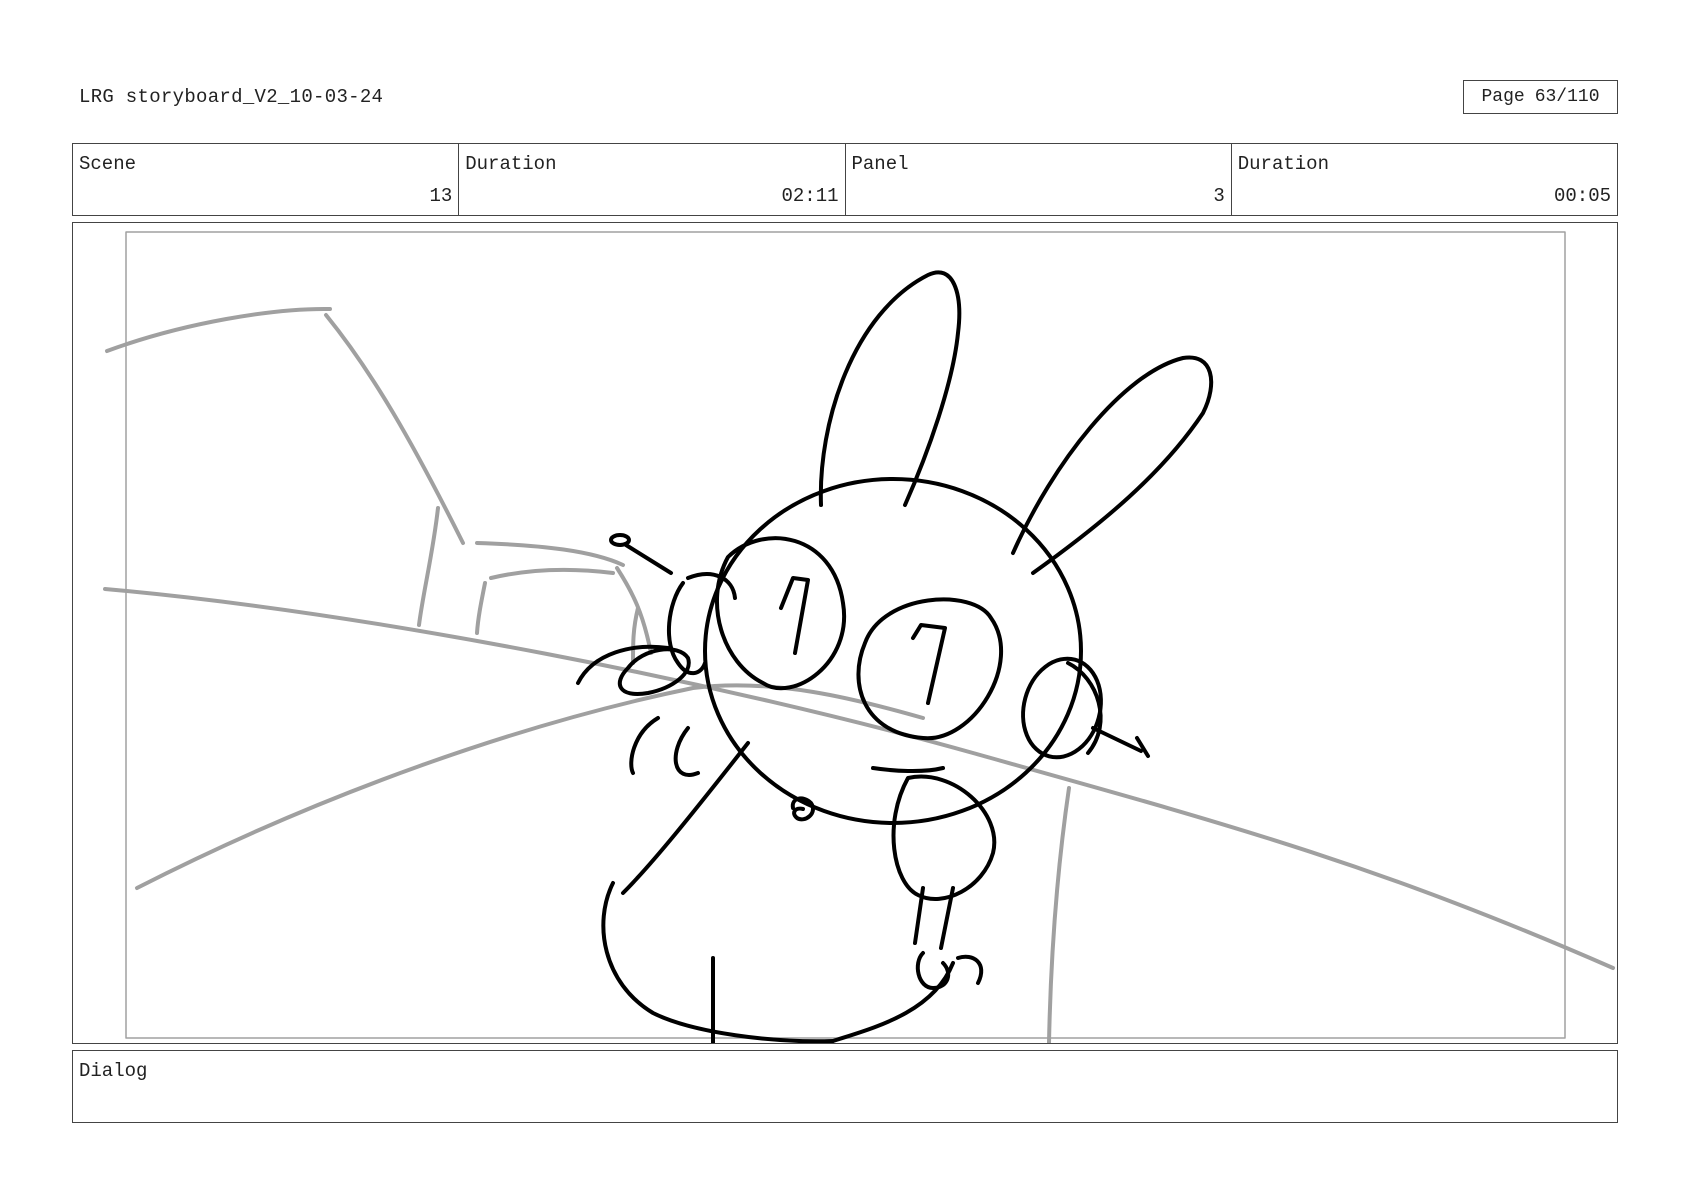 This screenshot has height=1190, width=1684. What do you see at coordinates (511, 164) in the screenshot?
I see `scene-duration-label: Duration` at bounding box center [511, 164].